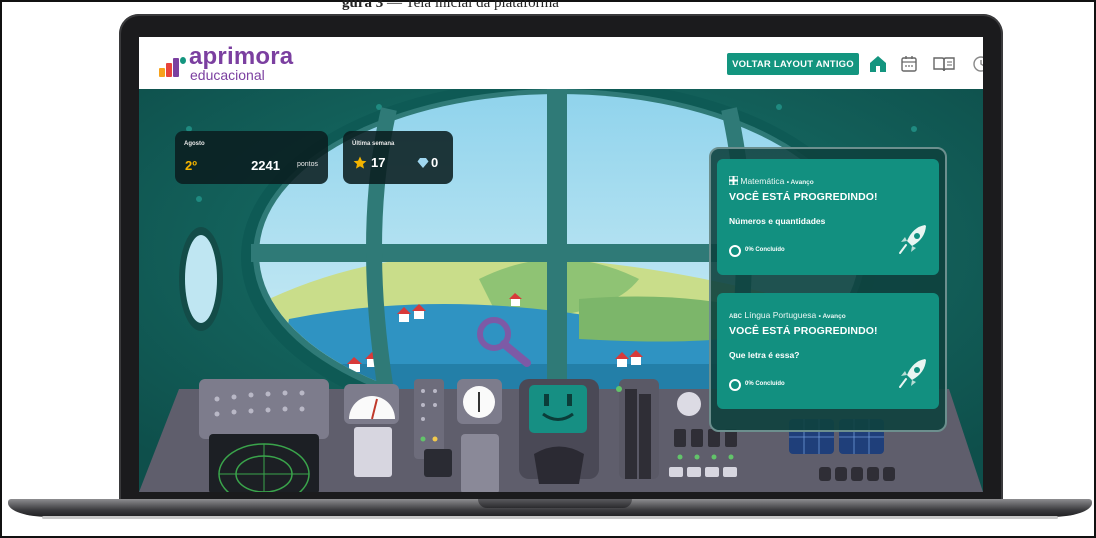 This screenshot has width=1096, height=538. I want to click on book-icon, so click(944, 64).